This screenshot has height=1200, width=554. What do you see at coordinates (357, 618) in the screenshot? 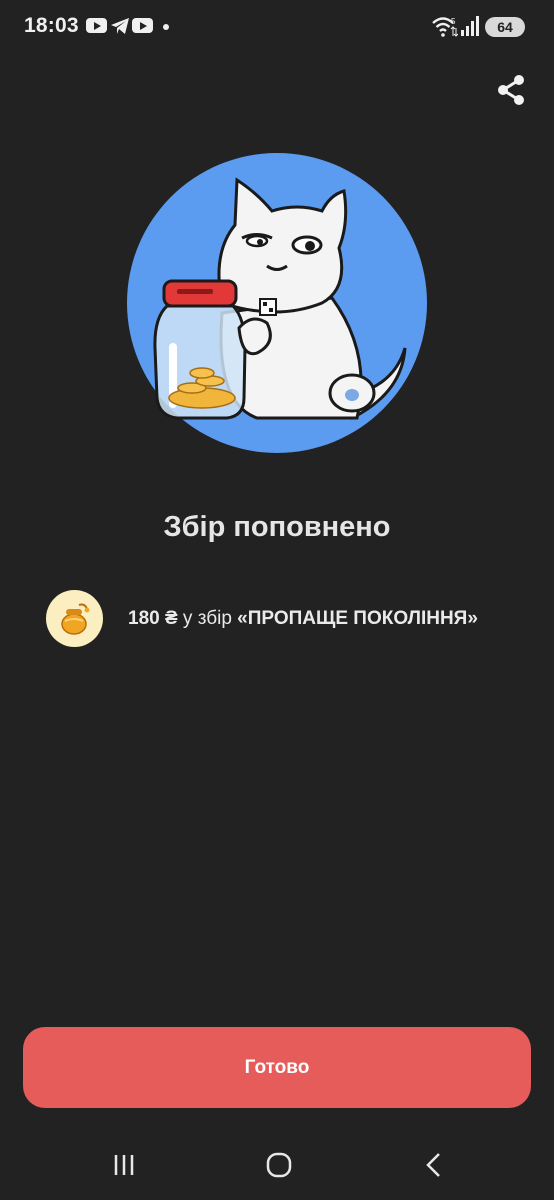
I see `jar-name: «ПРОПАЩЕ ПОКОЛІННЯ»` at bounding box center [357, 618].